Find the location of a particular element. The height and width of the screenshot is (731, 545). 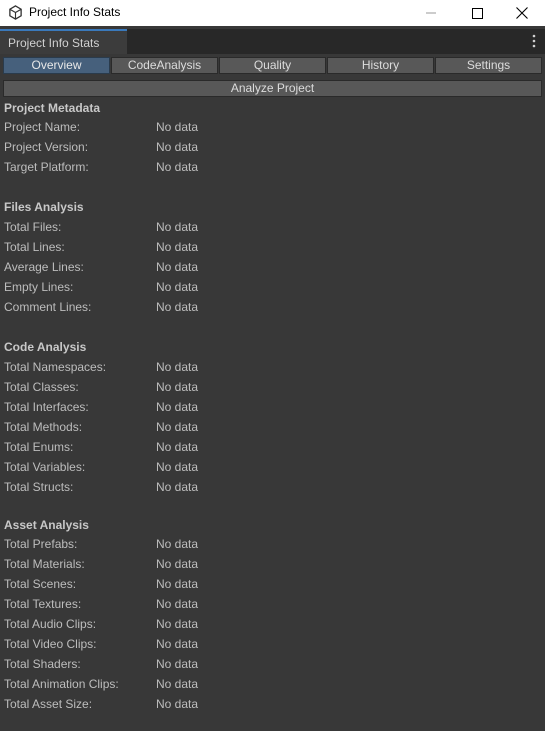

stat-row: Average Lines: No data is located at coordinates (269, 269).